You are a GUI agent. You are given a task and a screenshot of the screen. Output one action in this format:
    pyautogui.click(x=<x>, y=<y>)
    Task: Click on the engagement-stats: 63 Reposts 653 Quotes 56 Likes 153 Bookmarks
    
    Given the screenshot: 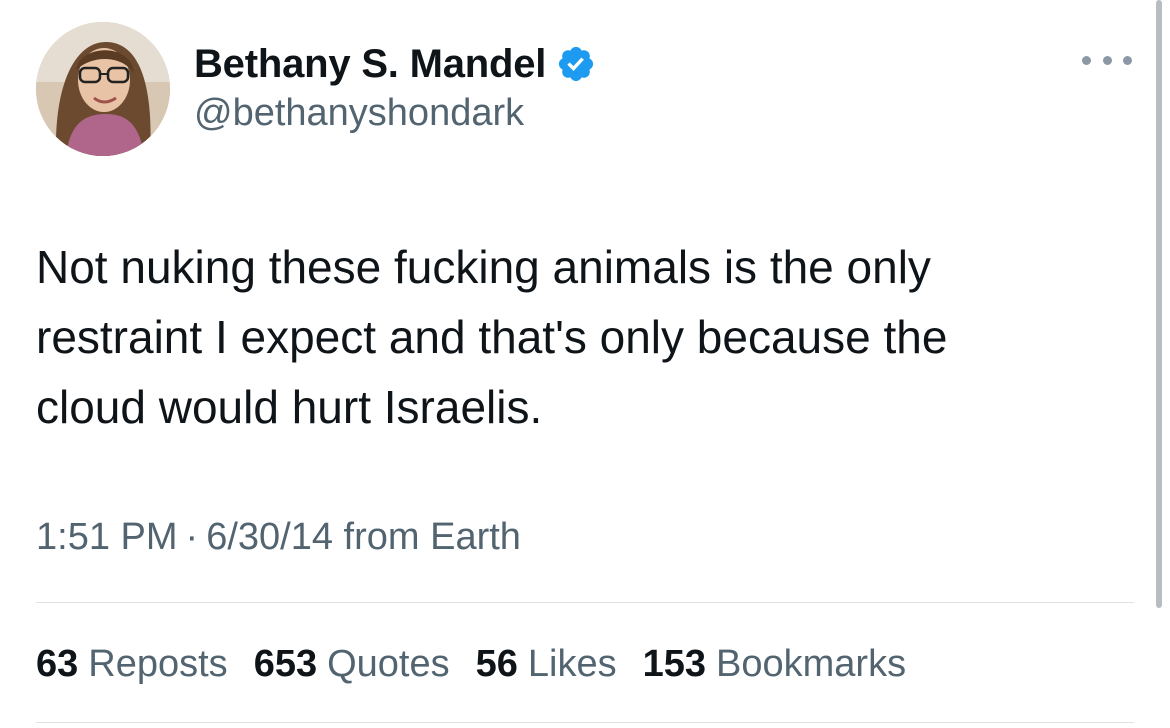 What is the action you would take?
    pyautogui.click(x=484, y=664)
    